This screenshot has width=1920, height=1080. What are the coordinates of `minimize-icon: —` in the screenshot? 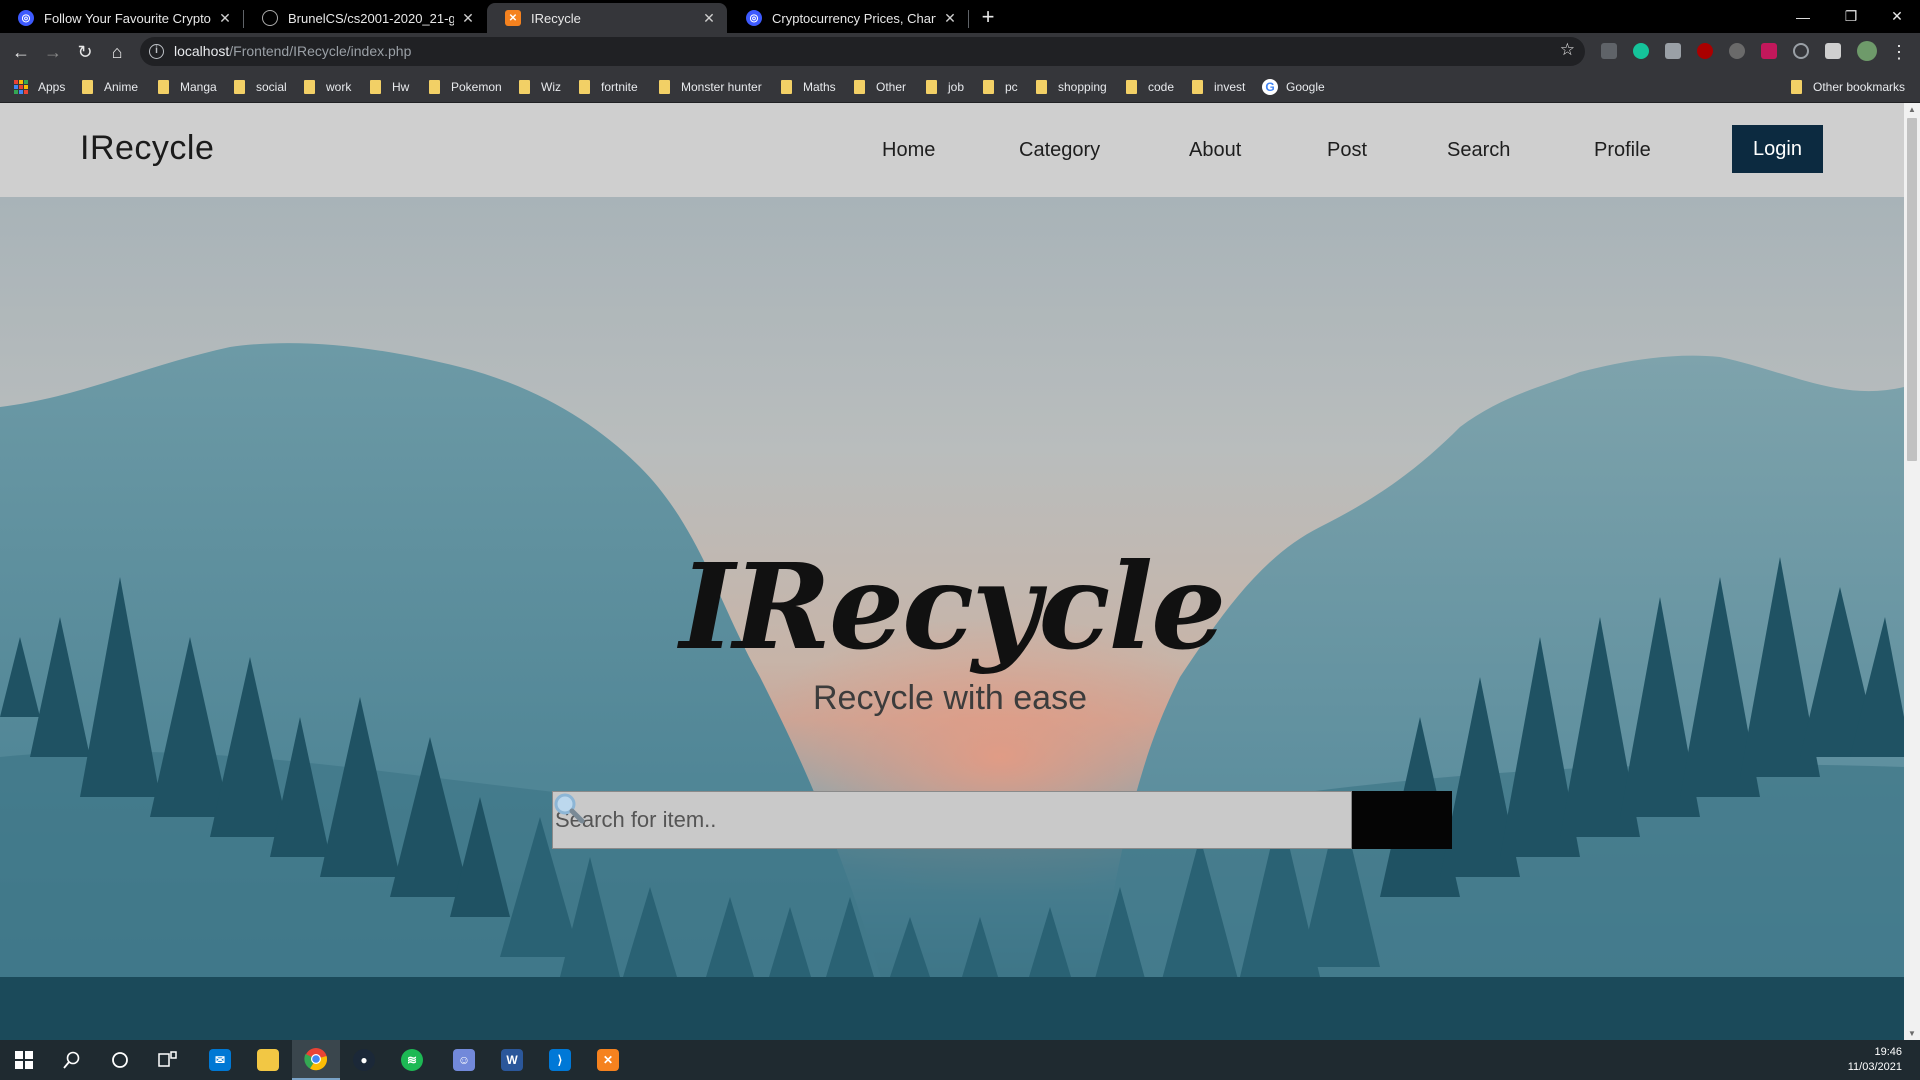 It's located at (1803, 16).